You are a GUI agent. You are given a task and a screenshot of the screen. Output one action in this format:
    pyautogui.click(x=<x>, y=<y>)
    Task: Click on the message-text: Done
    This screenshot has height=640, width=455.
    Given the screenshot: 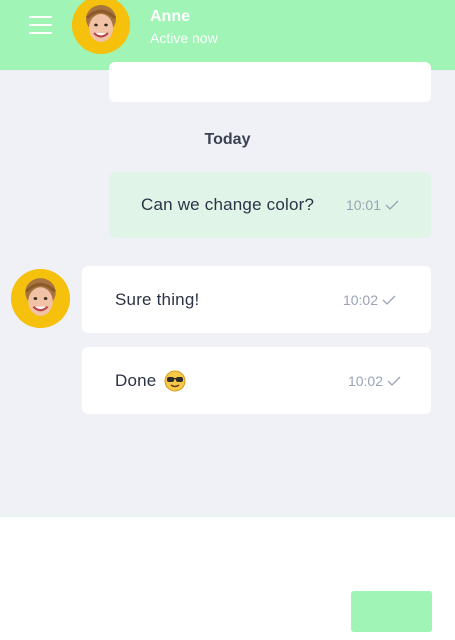 What is the action you would take?
    pyautogui.click(x=150, y=380)
    